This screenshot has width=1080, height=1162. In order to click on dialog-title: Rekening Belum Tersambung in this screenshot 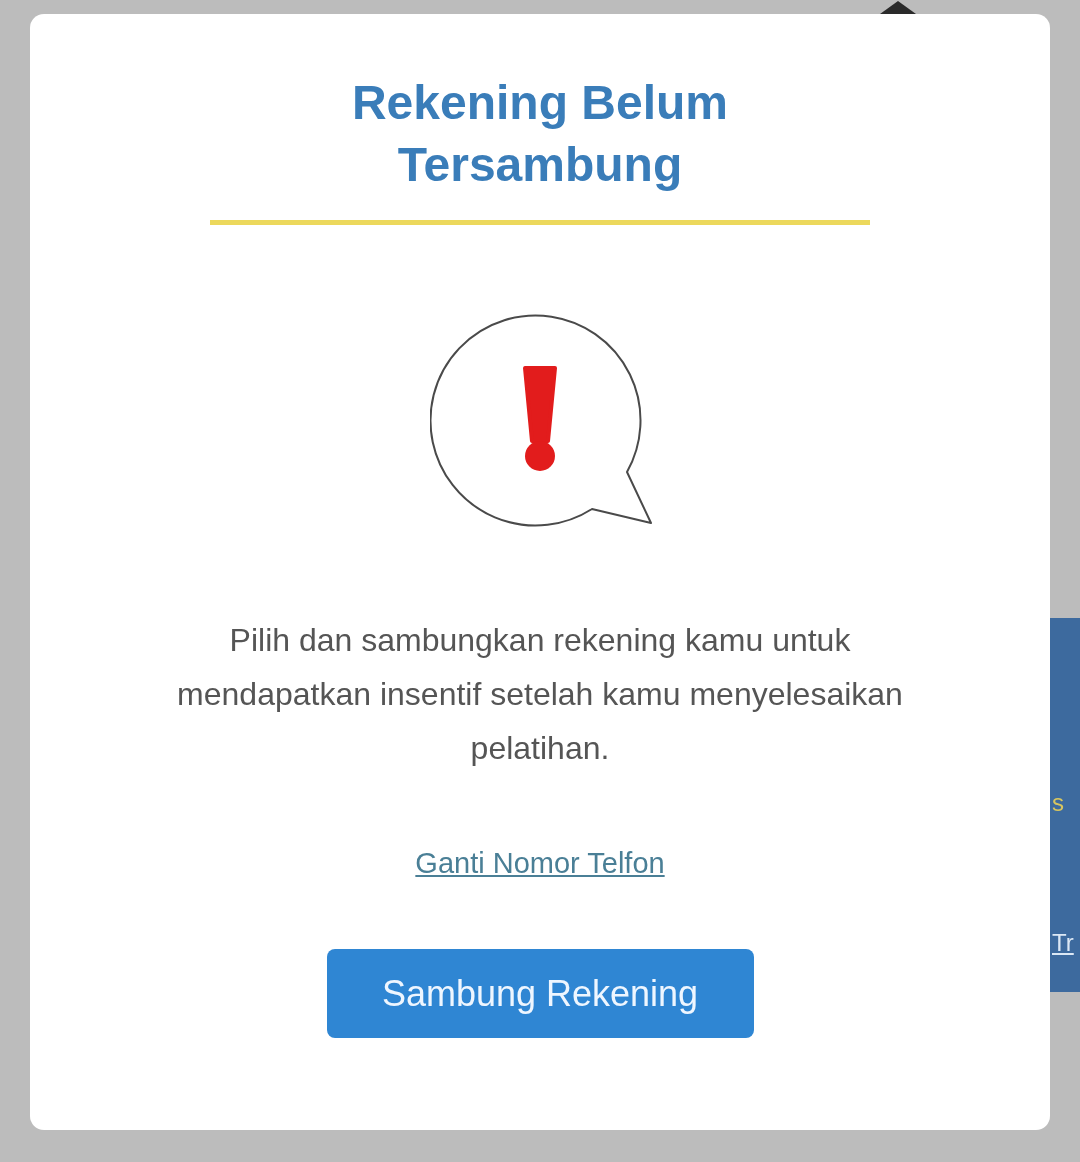, I will do `click(540, 134)`.